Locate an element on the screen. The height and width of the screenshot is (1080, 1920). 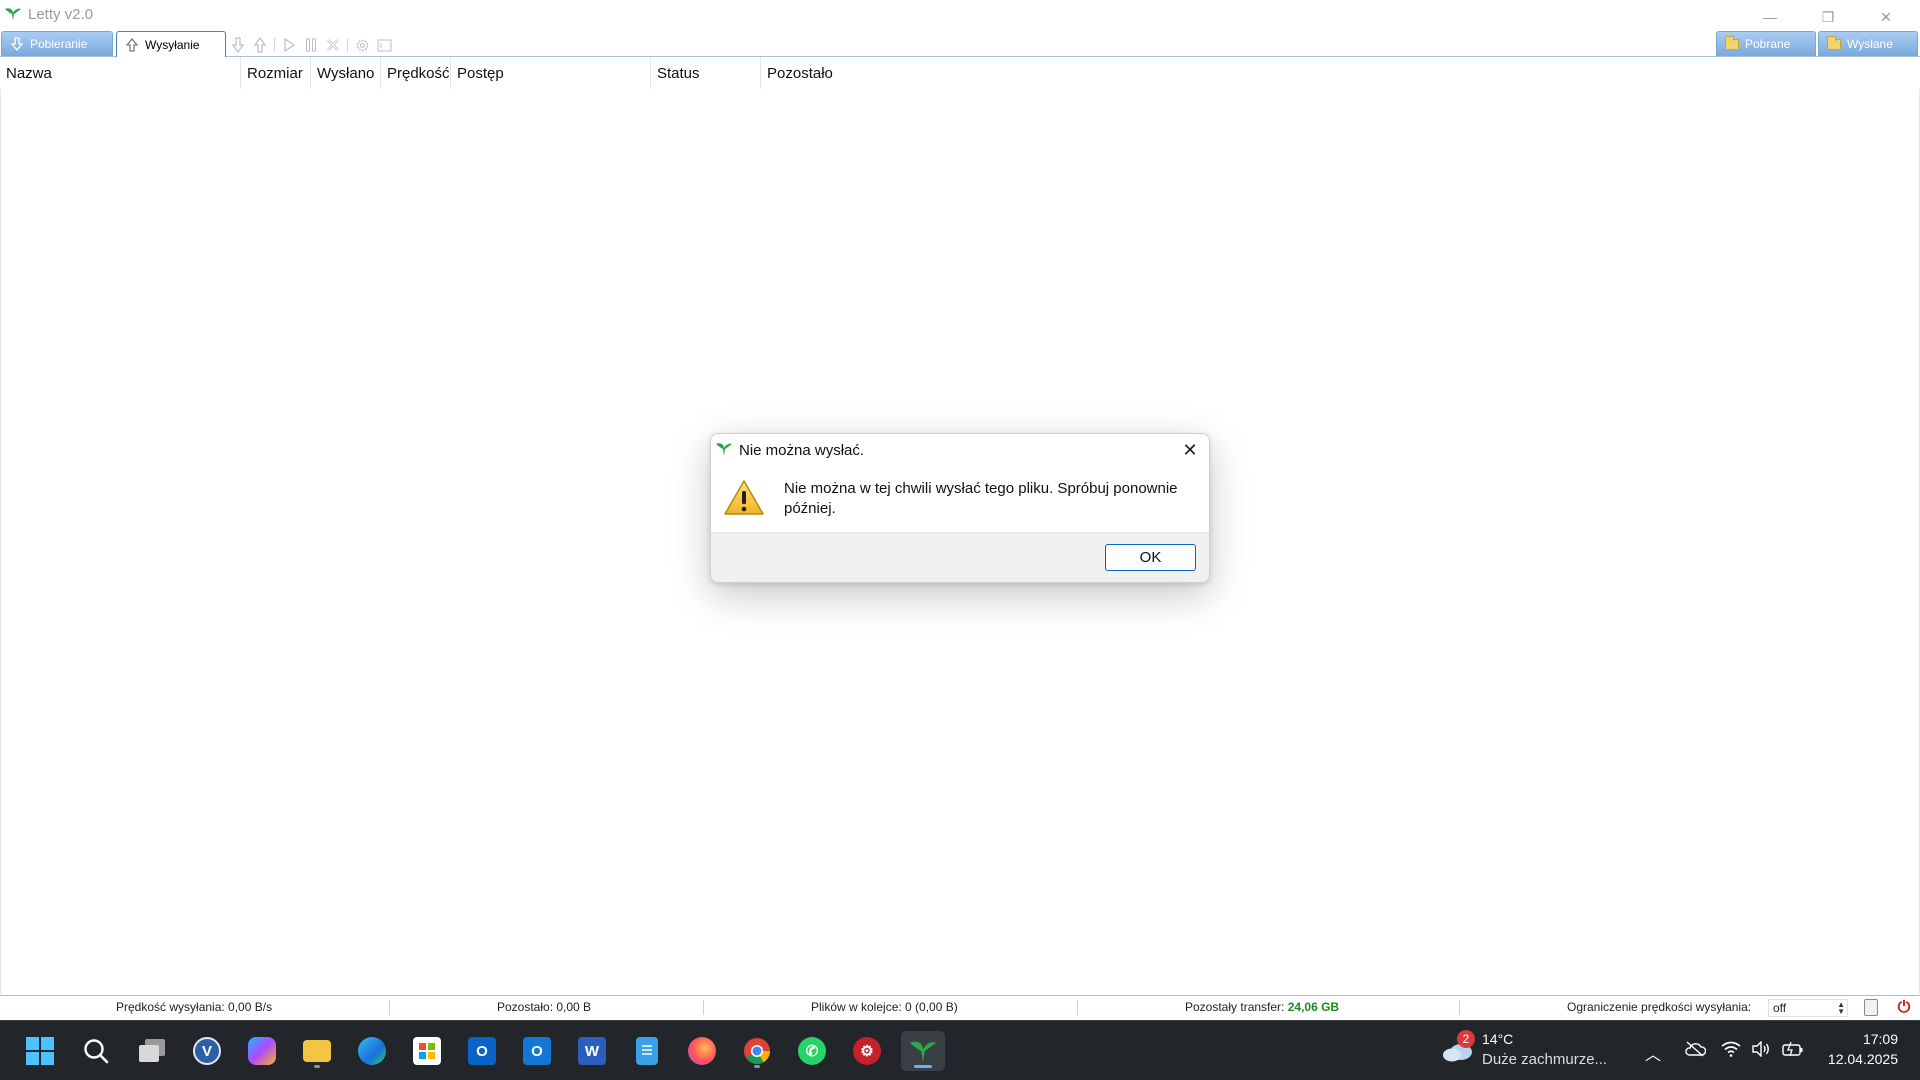
minimize-icon: — is located at coordinates (1770, 17).